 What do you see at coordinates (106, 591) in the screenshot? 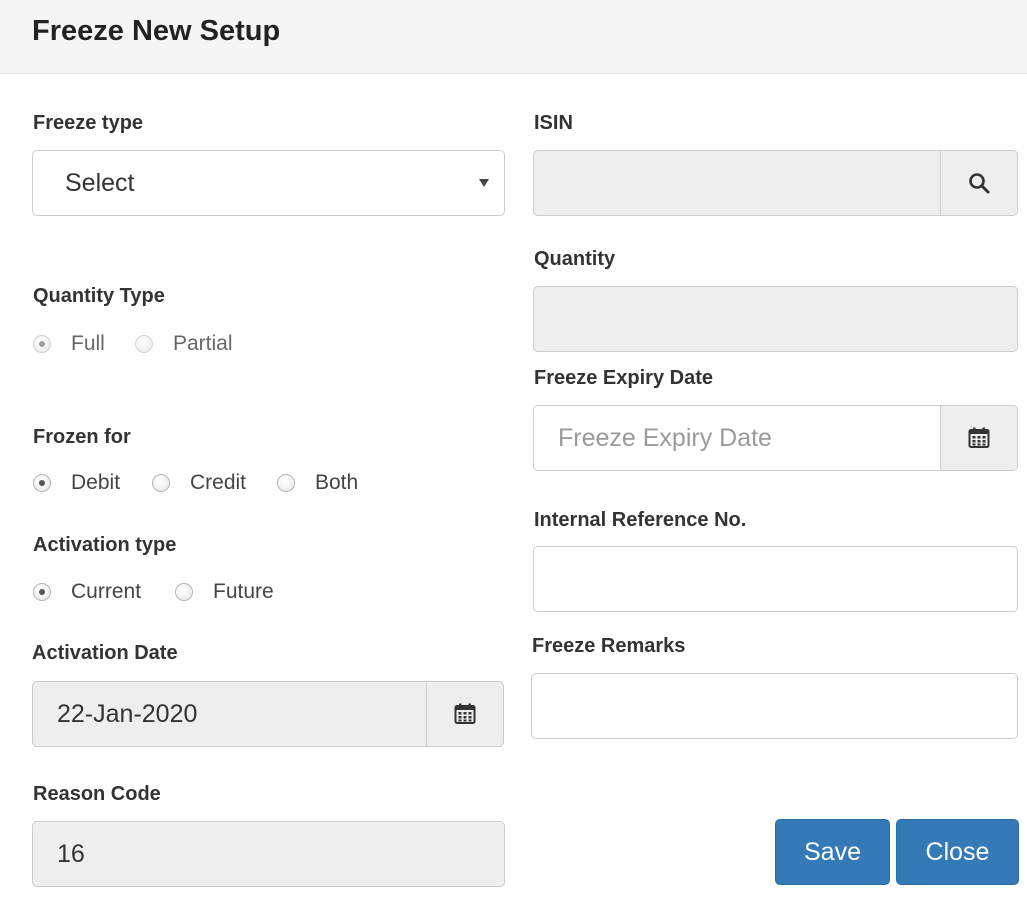
I see `radio-label: Current` at bounding box center [106, 591].